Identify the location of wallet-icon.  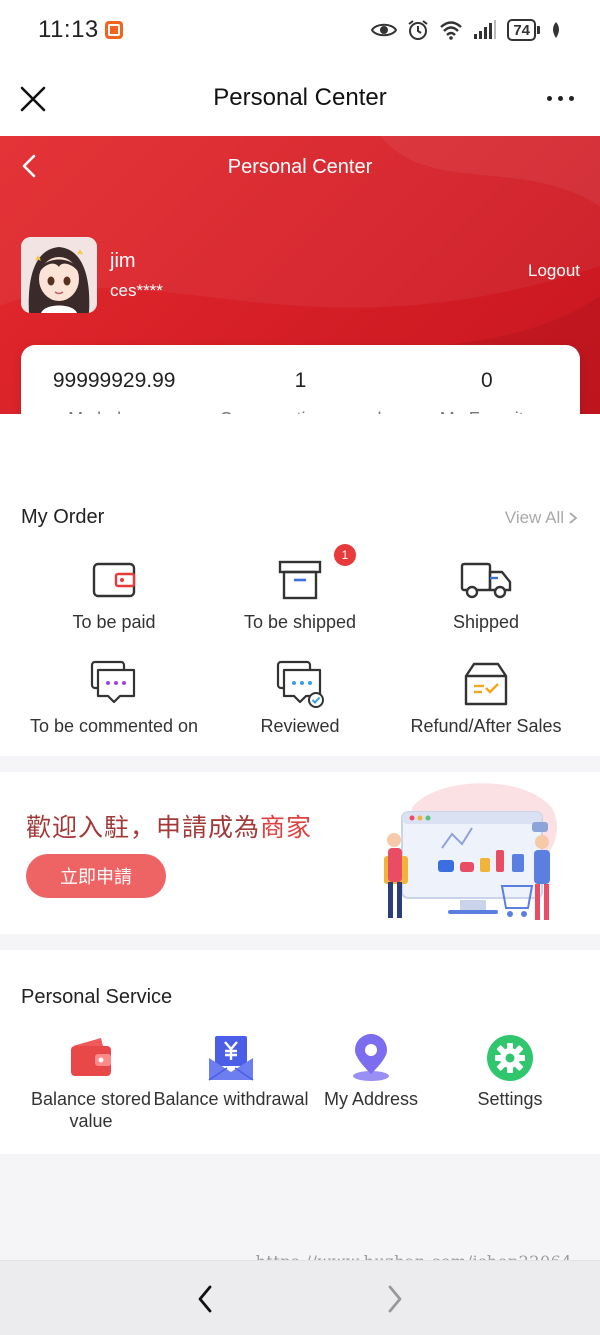
(114, 580).